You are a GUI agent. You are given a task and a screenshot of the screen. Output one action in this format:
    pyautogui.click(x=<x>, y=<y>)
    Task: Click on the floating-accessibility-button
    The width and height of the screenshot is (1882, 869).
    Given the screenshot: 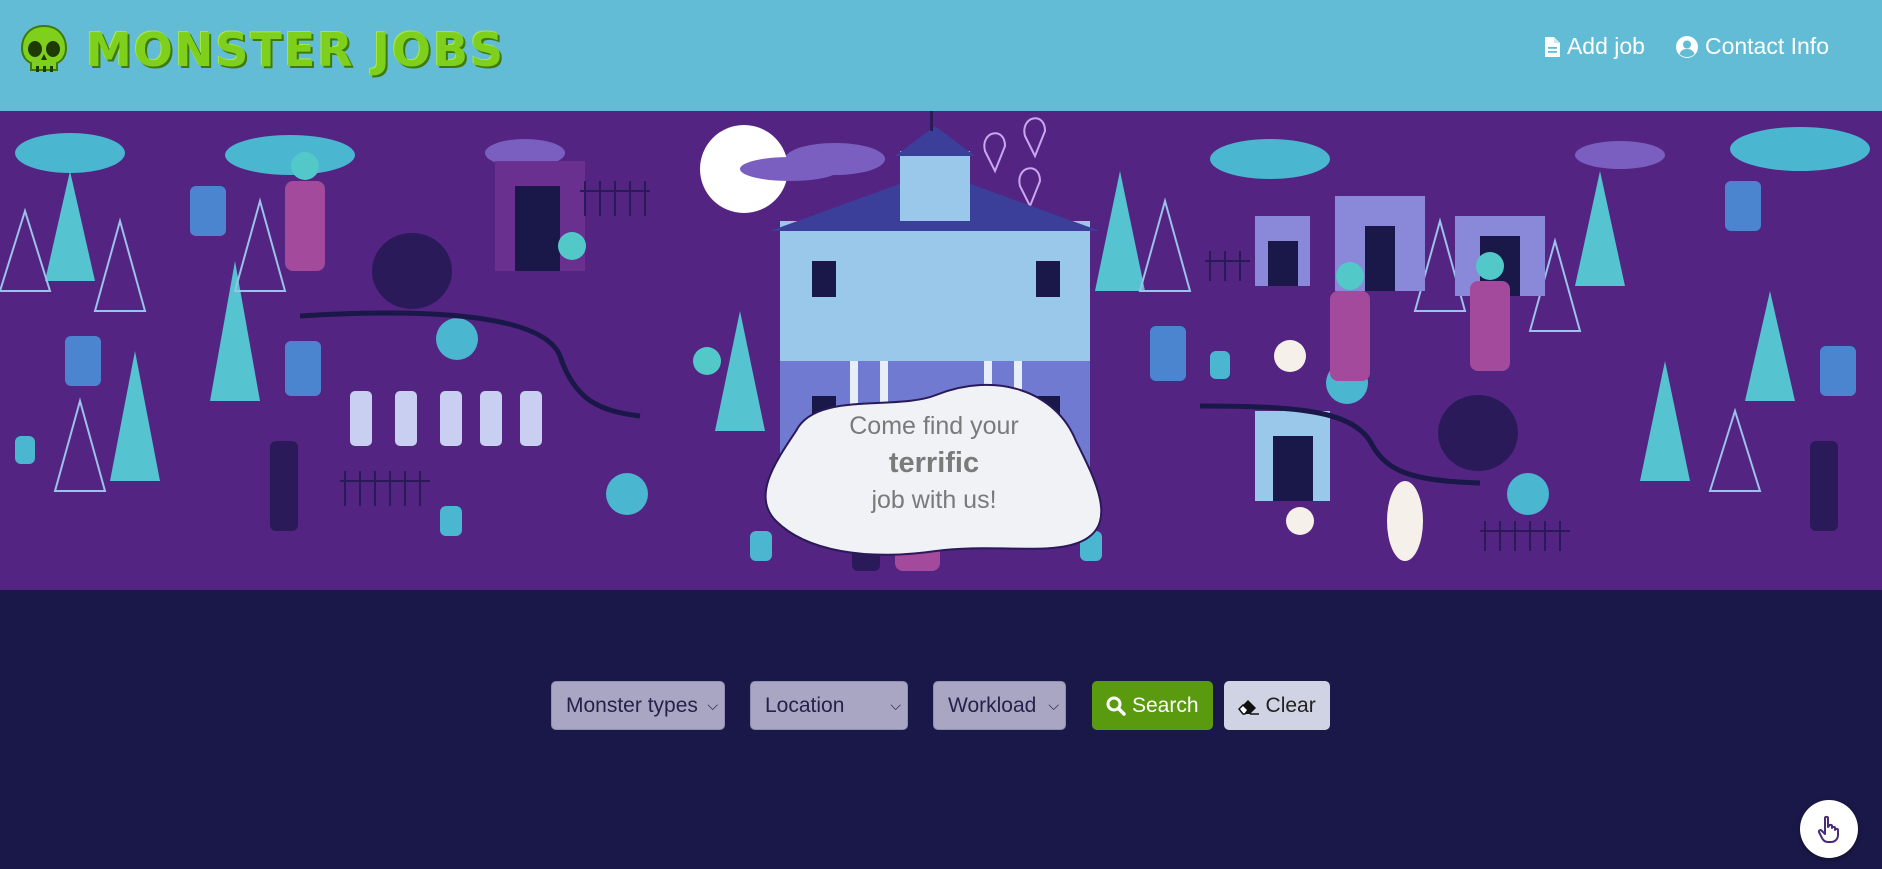 What is the action you would take?
    pyautogui.click(x=1829, y=829)
    